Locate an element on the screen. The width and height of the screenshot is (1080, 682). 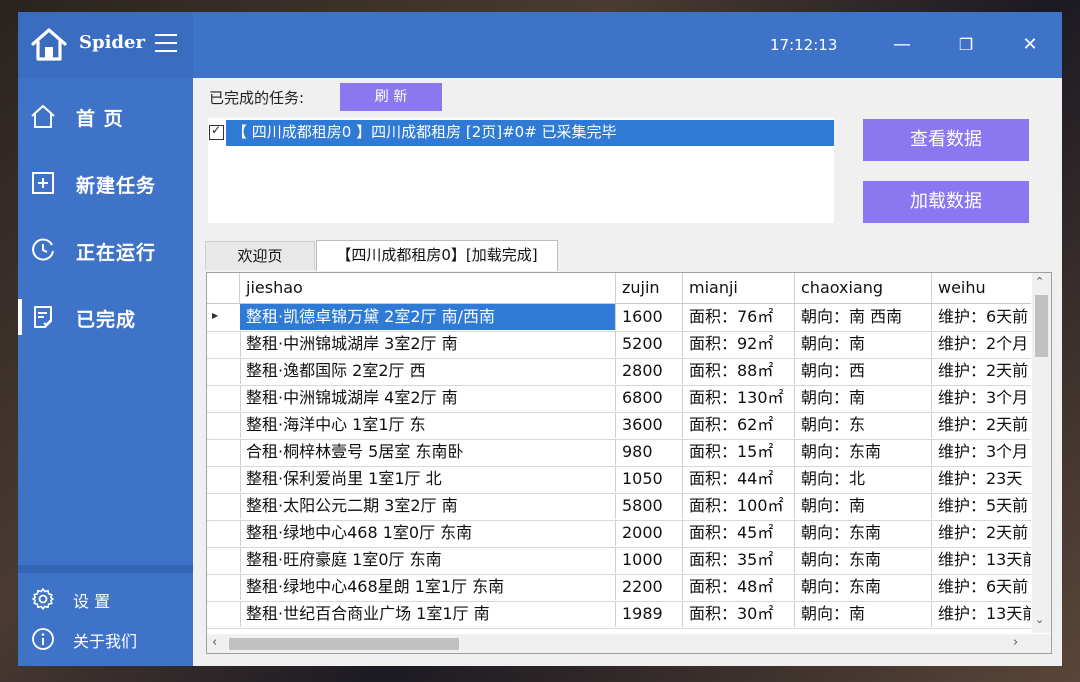
table-row: 整租·海洋中心 1室1厅 东 3600 面积：62㎡ 朝向：东 维护：2天前 is located at coordinates (619, 426).